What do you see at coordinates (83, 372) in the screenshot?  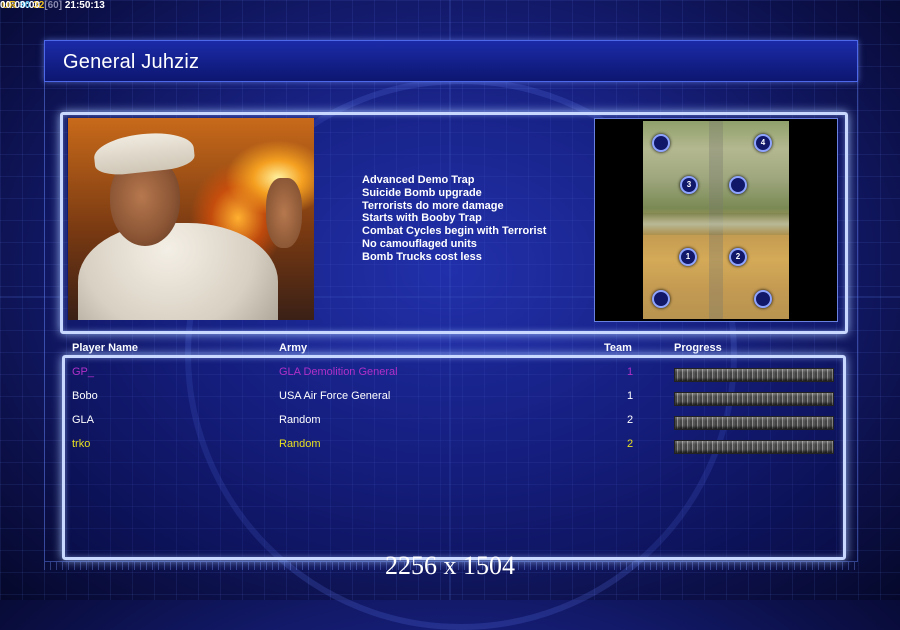 I see `player-name: GP_` at bounding box center [83, 372].